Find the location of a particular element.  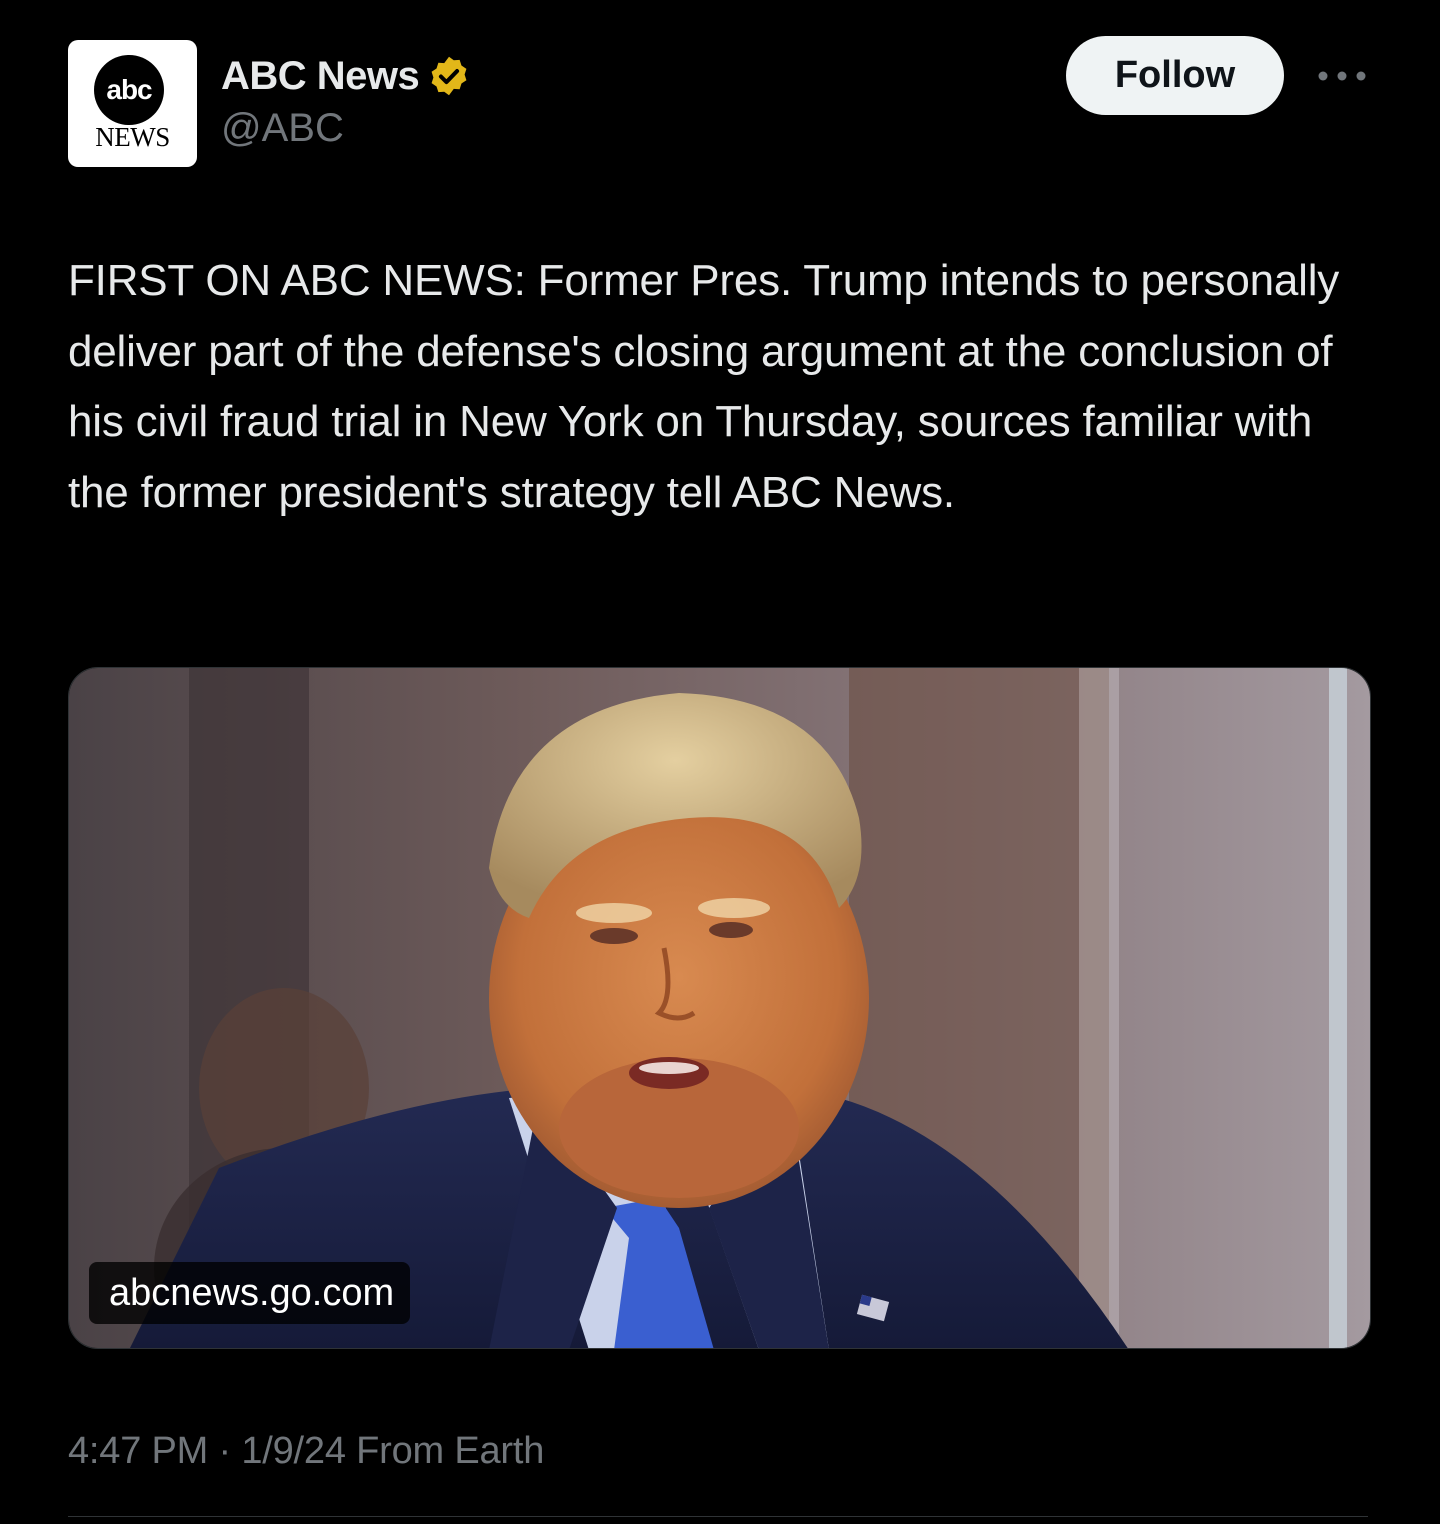

tweet-meta: 4:47 PM · 1/9/24 From Earth is located at coordinates (306, 1451).